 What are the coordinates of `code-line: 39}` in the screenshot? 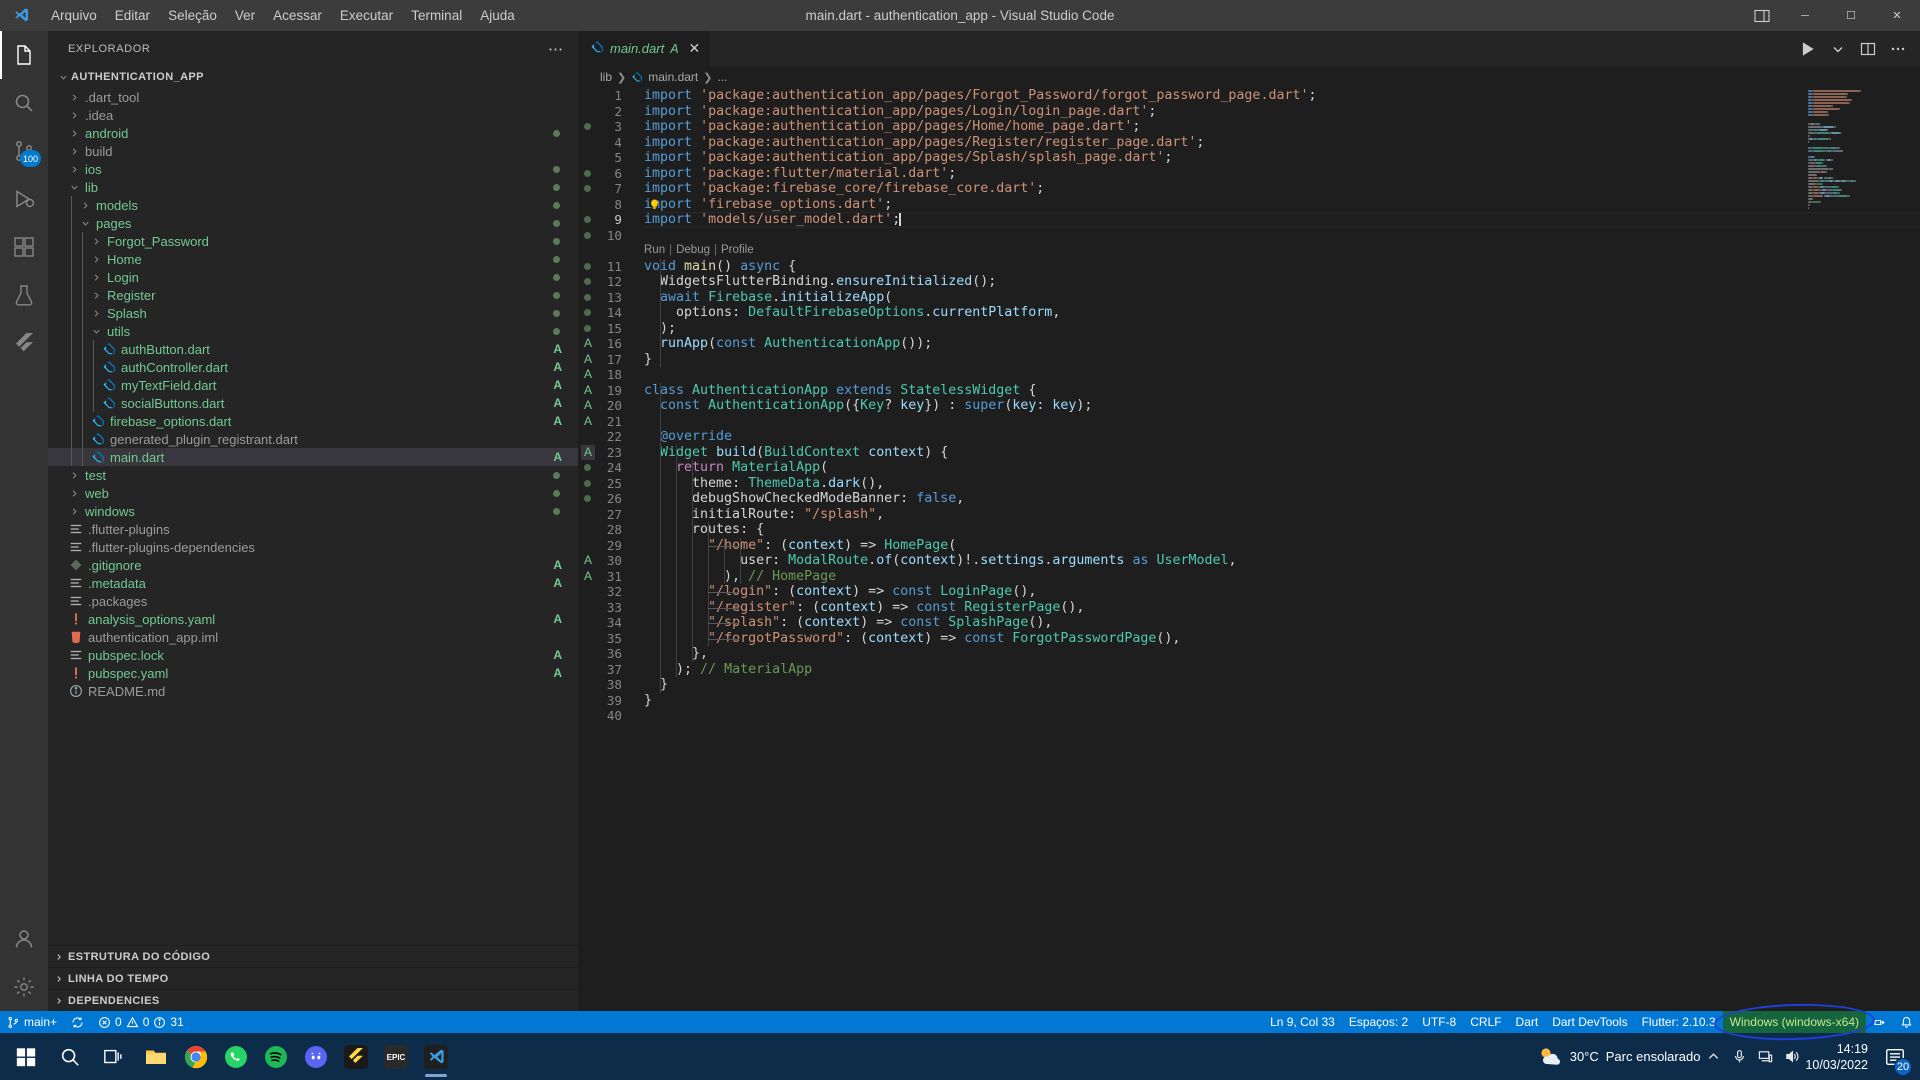 It's located at (1259, 701).